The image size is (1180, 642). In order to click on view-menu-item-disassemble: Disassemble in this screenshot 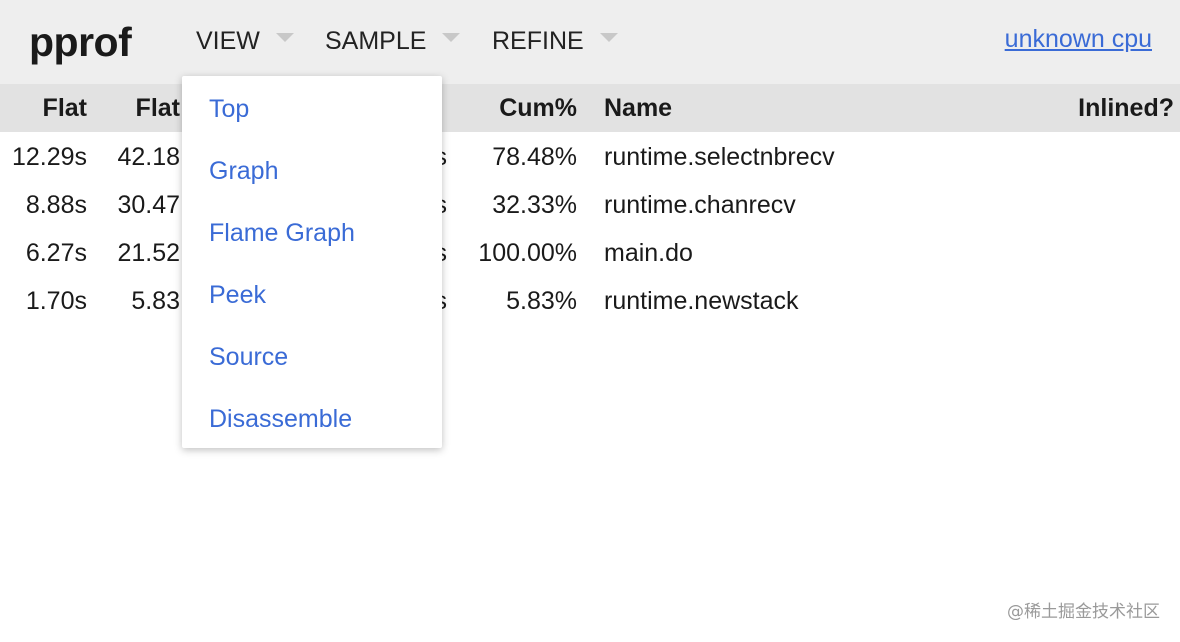, I will do `click(280, 419)`.